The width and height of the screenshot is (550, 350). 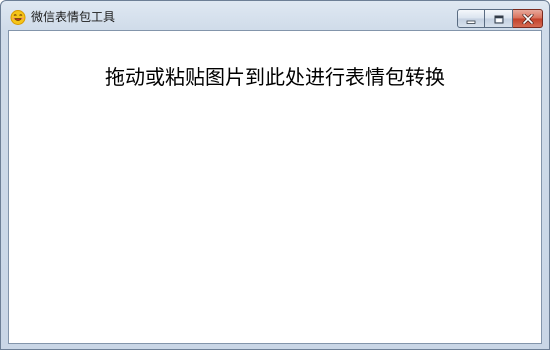 What do you see at coordinates (275, 77) in the screenshot?
I see `drop-hint-label: 拖动或粘贴图片到此处进行表情包转换` at bounding box center [275, 77].